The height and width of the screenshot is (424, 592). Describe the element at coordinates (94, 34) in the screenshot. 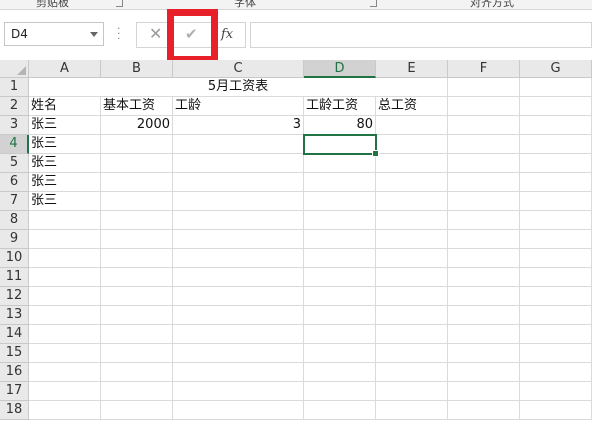

I see `chevron-down-icon` at that location.